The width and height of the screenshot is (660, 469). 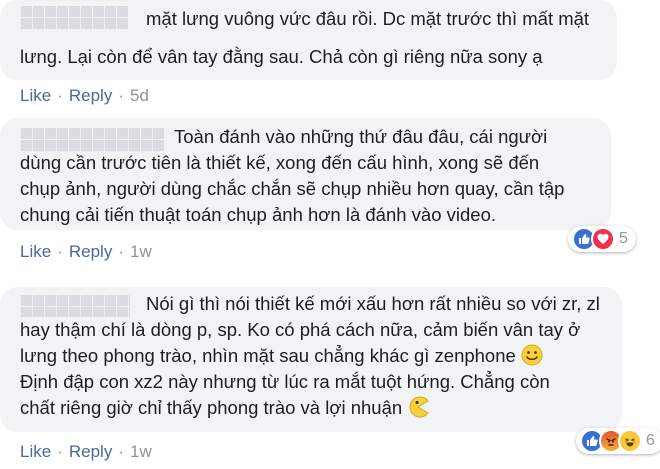 What do you see at coordinates (418, 410) in the screenshot?
I see `pacman-emoji-icon` at bounding box center [418, 410].